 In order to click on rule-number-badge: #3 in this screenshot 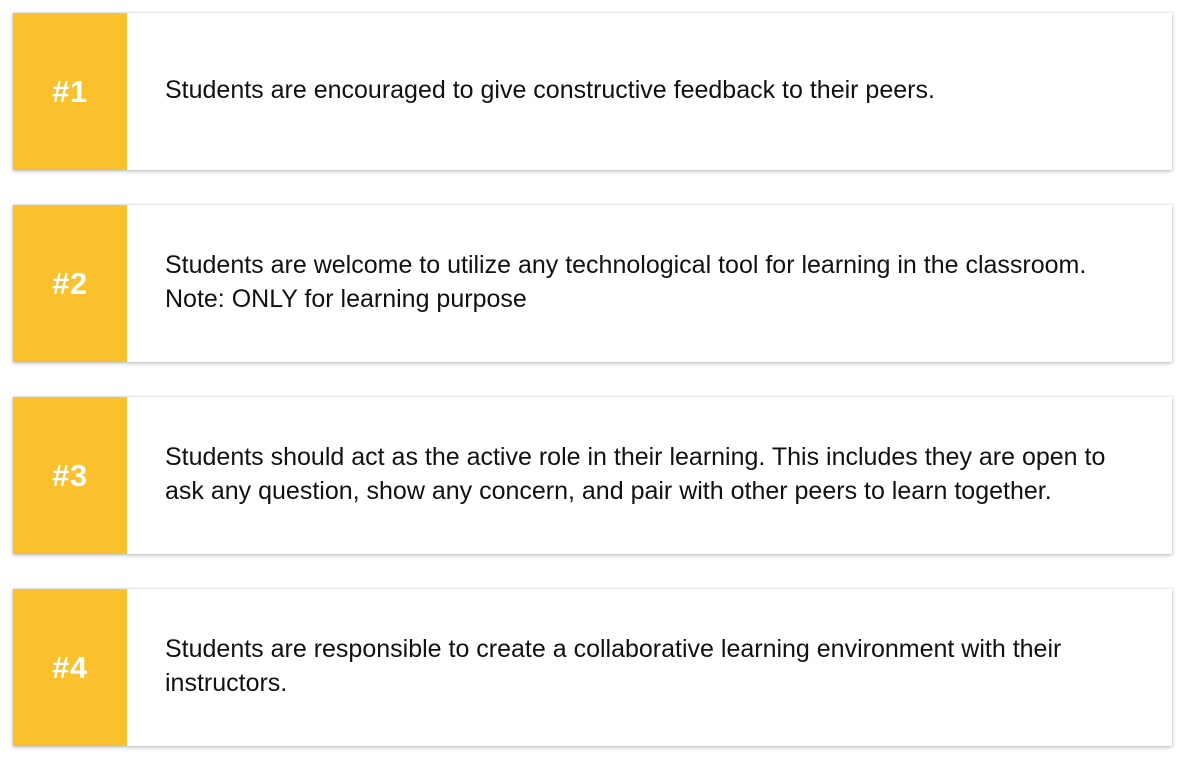, I will do `click(70, 475)`.